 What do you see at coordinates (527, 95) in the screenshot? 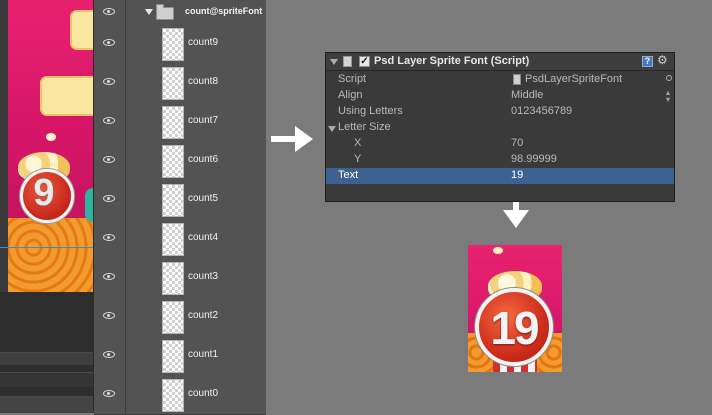
I see `align-dropdown: Middle` at bounding box center [527, 95].